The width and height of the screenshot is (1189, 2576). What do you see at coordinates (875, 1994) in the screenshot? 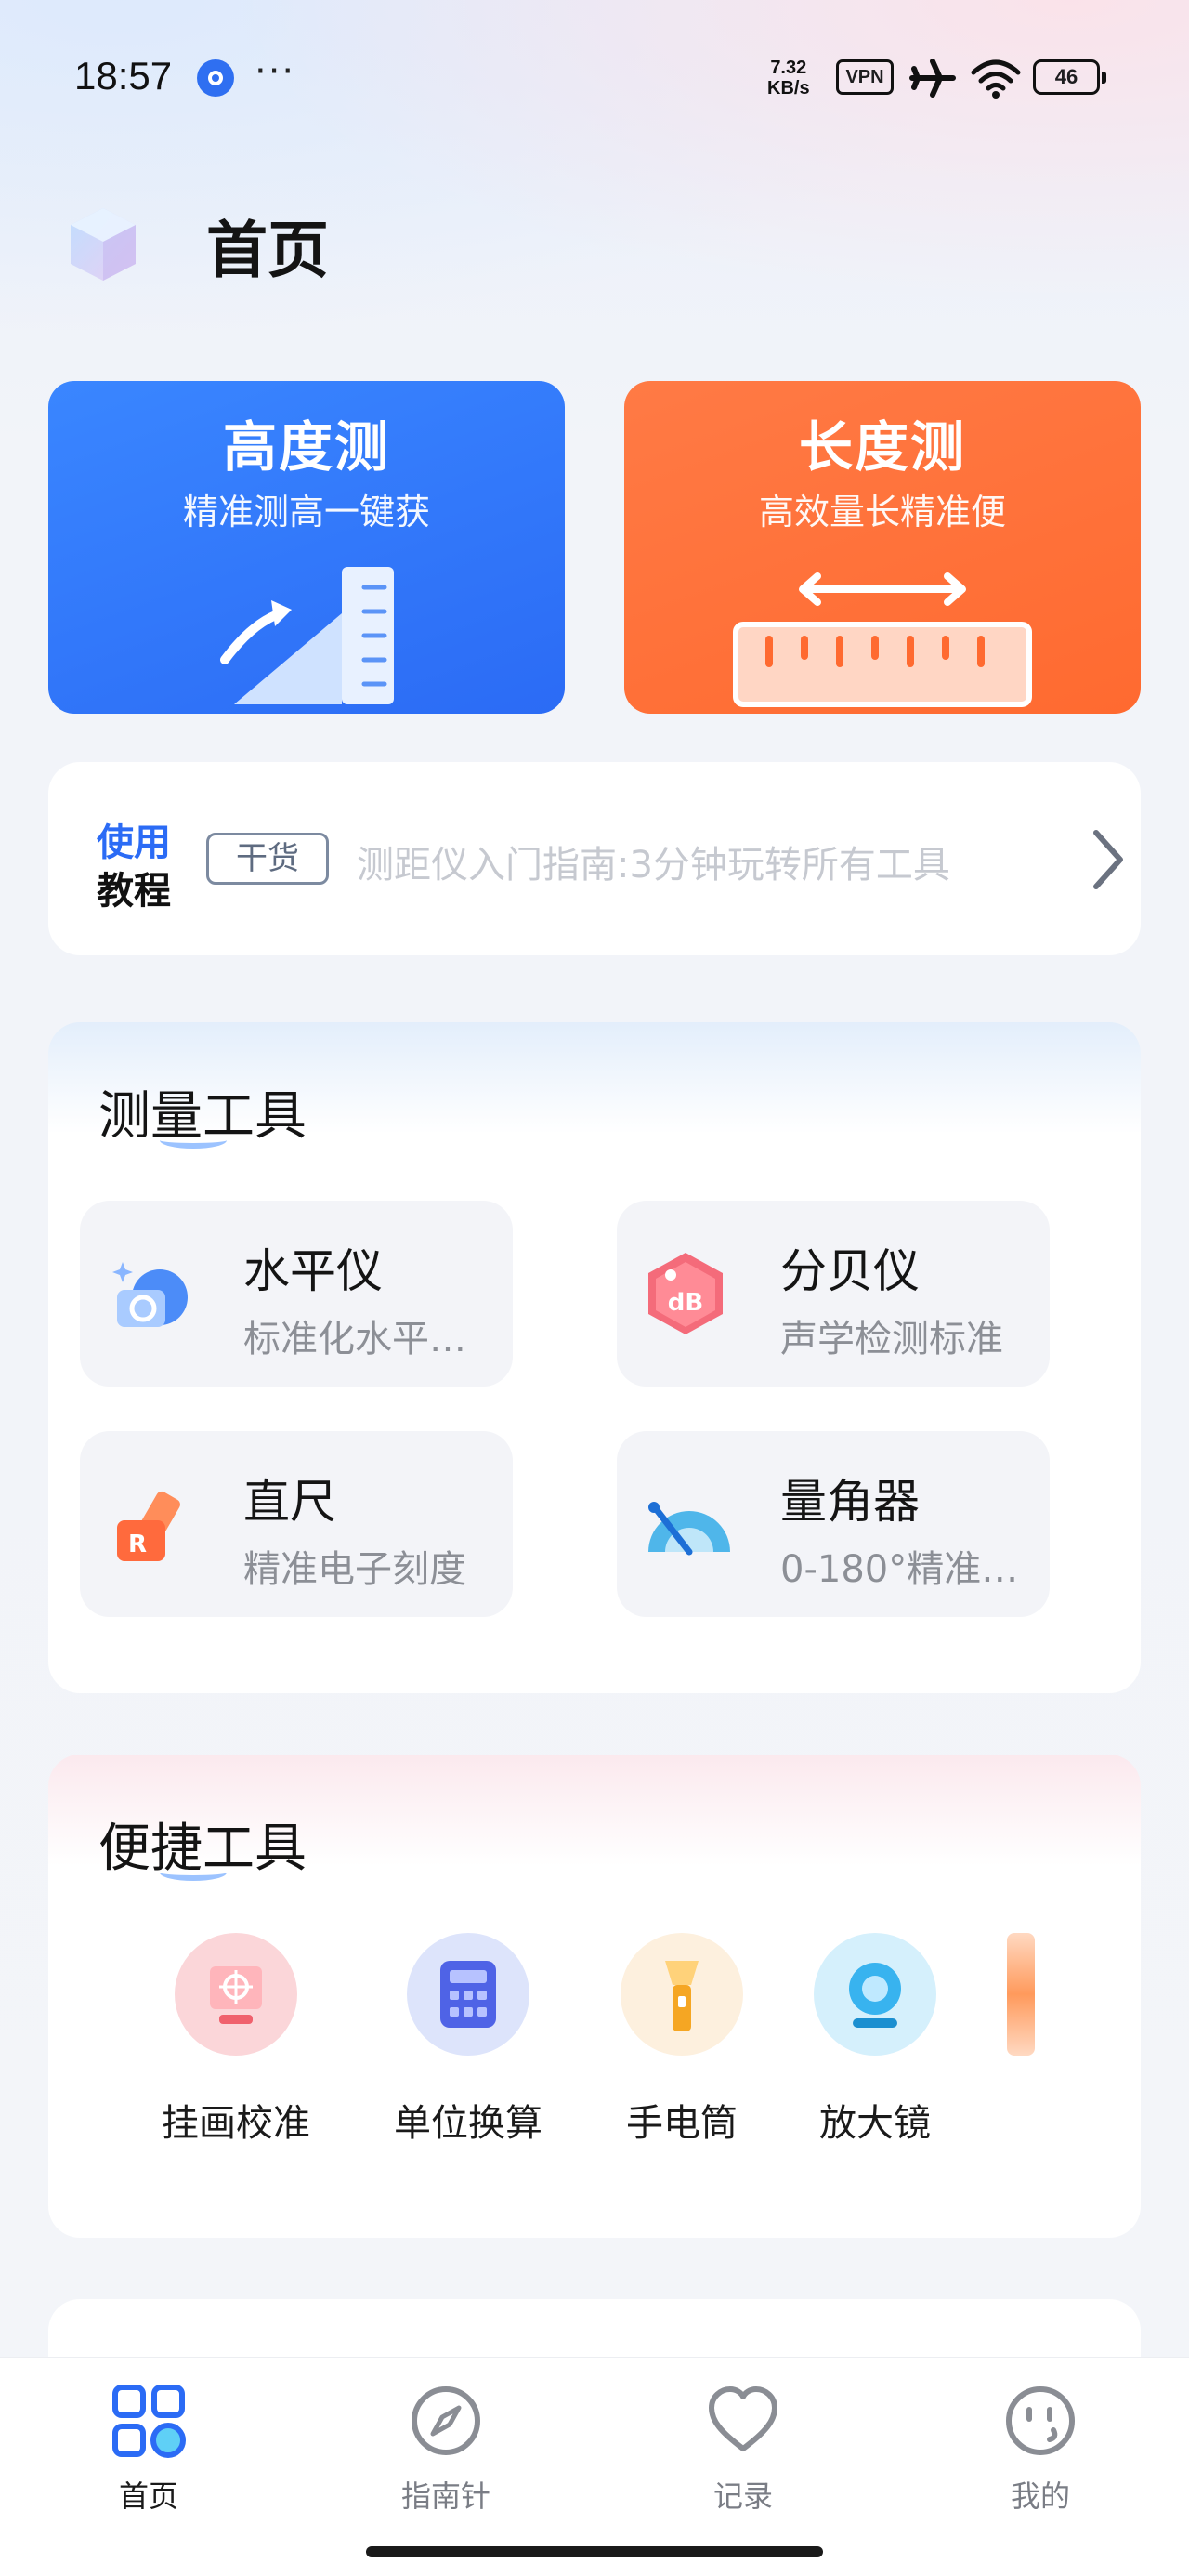
I see `magnifier-icon` at bounding box center [875, 1994].